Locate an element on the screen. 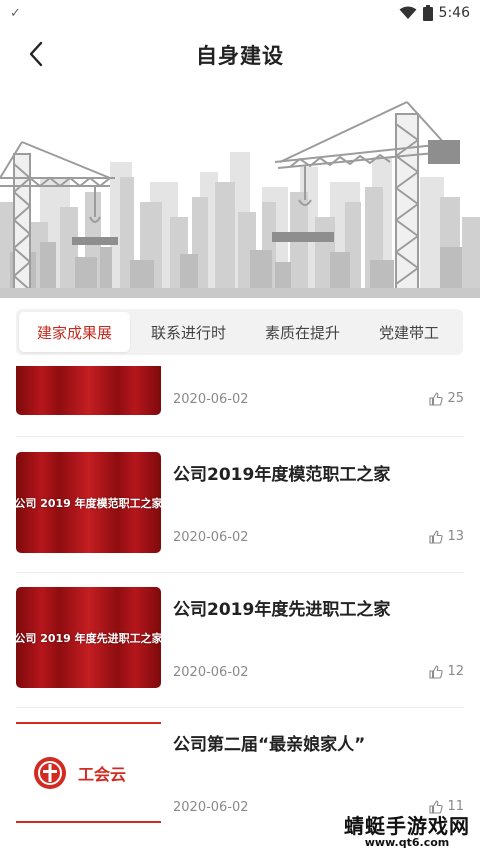  status-right: 5:46 is located at coordinates (434, 13).